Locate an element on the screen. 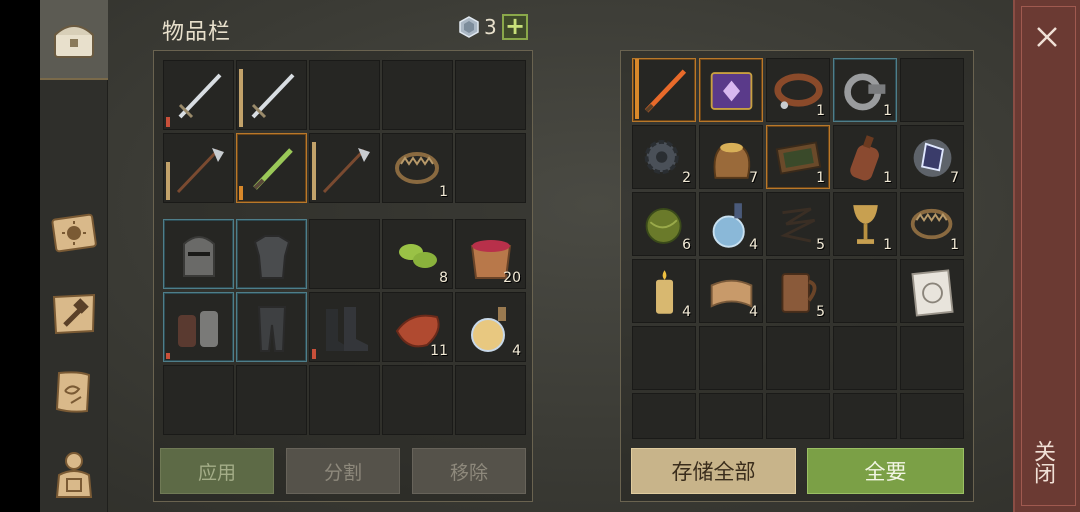 The image size is (1080, 512). item-count: 6 is located at coordinates (686, 245).